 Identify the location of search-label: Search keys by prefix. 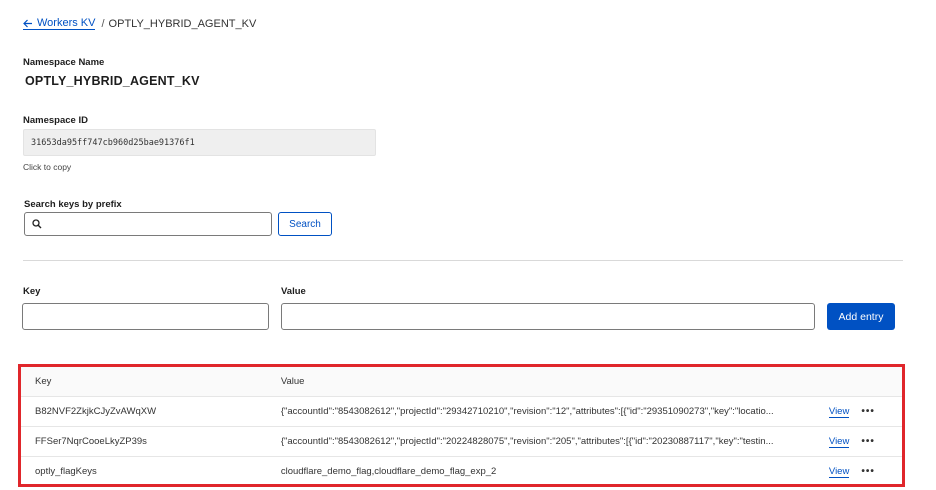
(73, 204).